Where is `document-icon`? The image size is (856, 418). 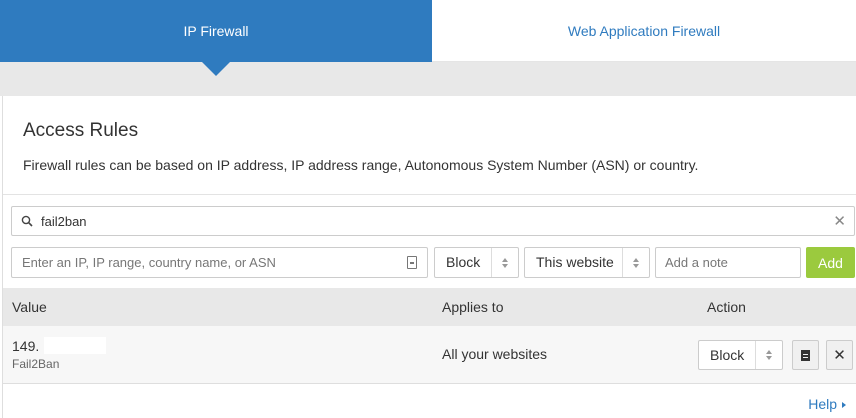 document-icon is located at coordinates (805, 355).